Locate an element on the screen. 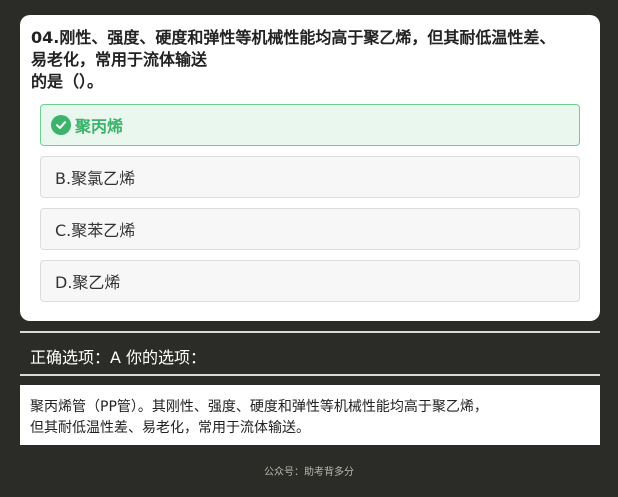 This screenshot has width=618, height=497. divider-top is located at coordinates (310, 332).